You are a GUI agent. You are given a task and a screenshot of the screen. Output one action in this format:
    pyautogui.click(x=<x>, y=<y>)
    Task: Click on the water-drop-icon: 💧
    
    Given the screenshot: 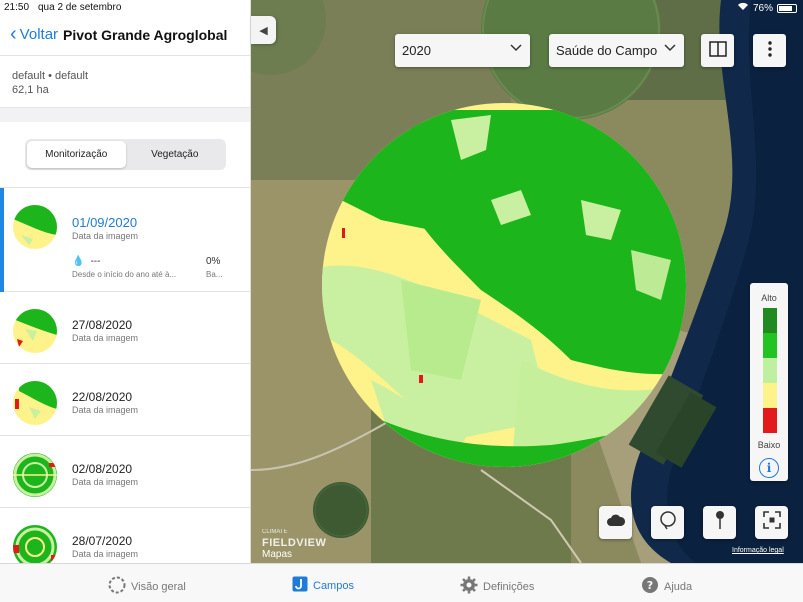 What is the action you would take?
    pyautogui.click(x=78, y=261)
    